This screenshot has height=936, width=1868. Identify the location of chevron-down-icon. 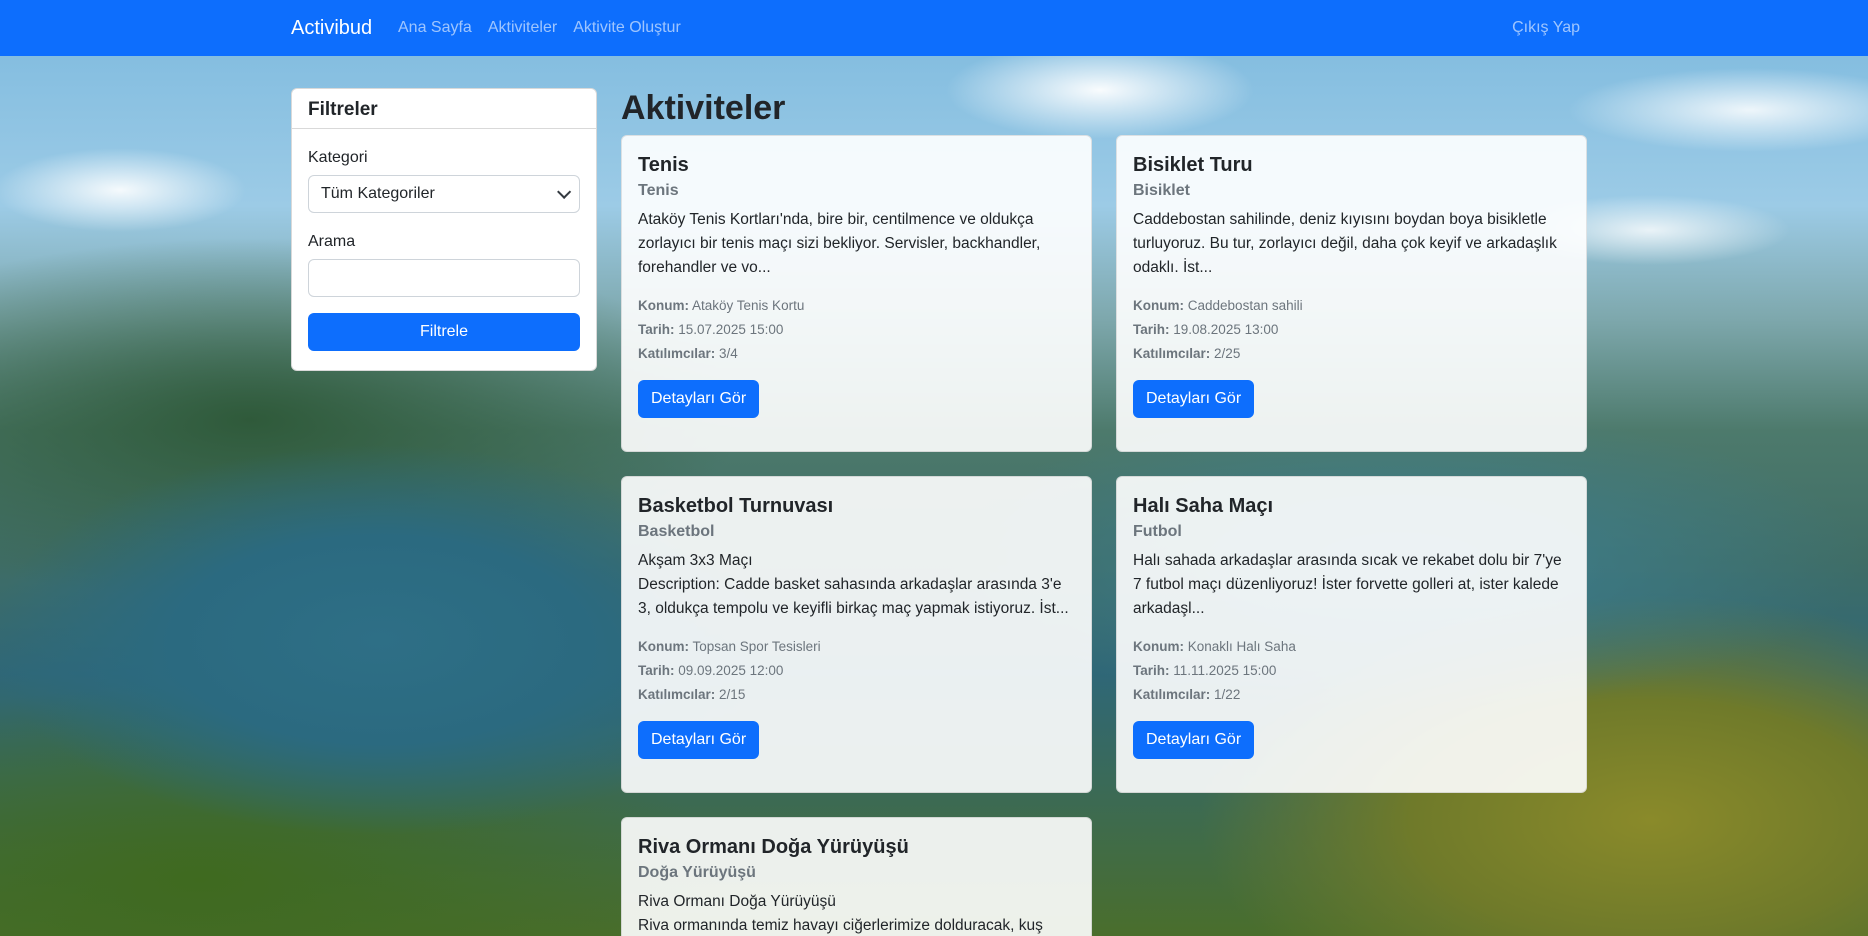
(564, 191).